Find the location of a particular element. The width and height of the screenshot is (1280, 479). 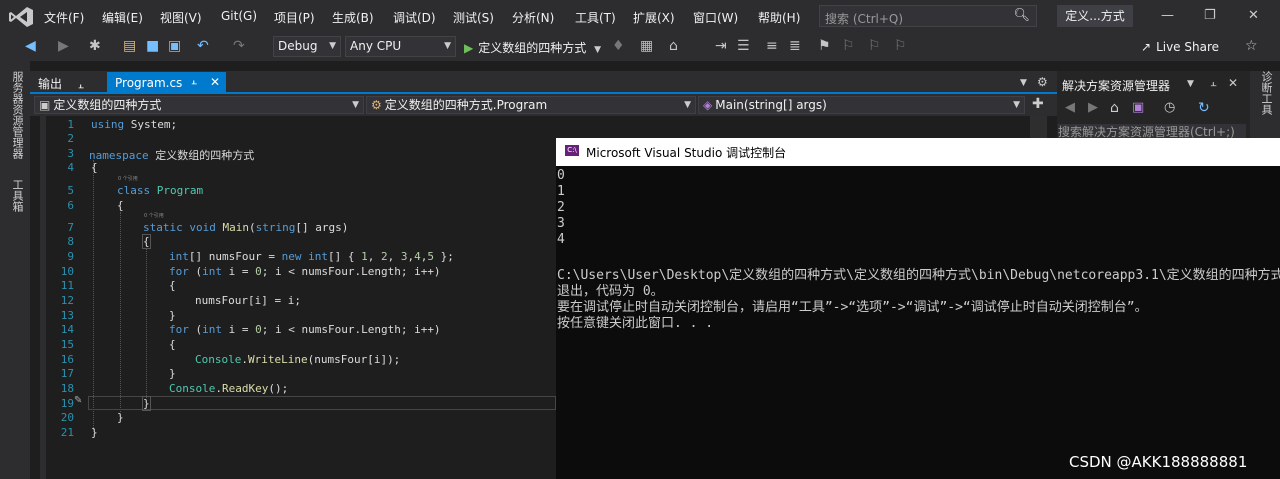

split-editor-icon: ✚ is located at coordinates (1038, 104).